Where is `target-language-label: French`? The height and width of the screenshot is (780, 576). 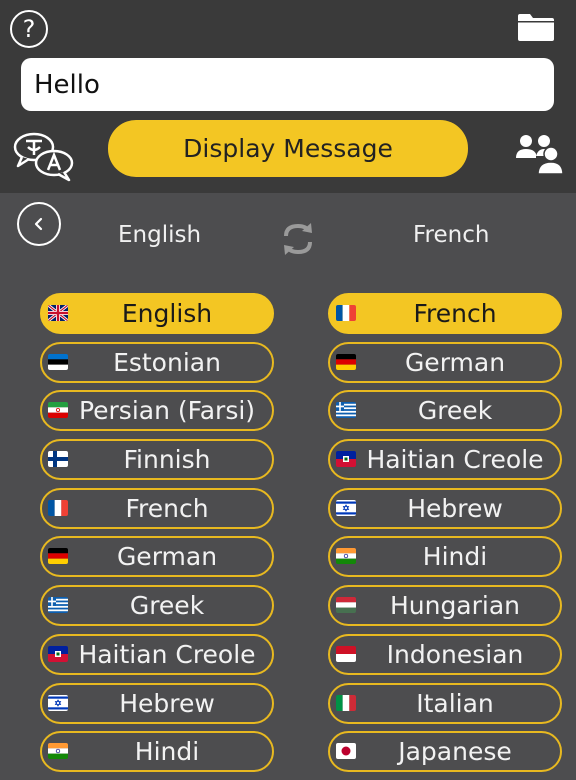 target-language-label: French is located at coordinates (451, 235).